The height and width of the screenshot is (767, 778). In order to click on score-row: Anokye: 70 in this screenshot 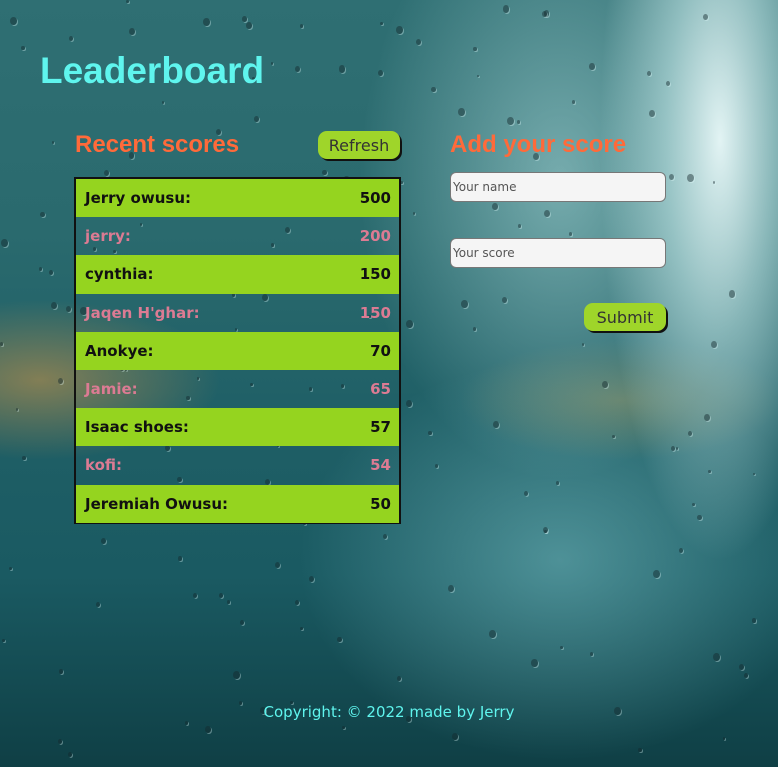, I will do `click(237, 350)`.